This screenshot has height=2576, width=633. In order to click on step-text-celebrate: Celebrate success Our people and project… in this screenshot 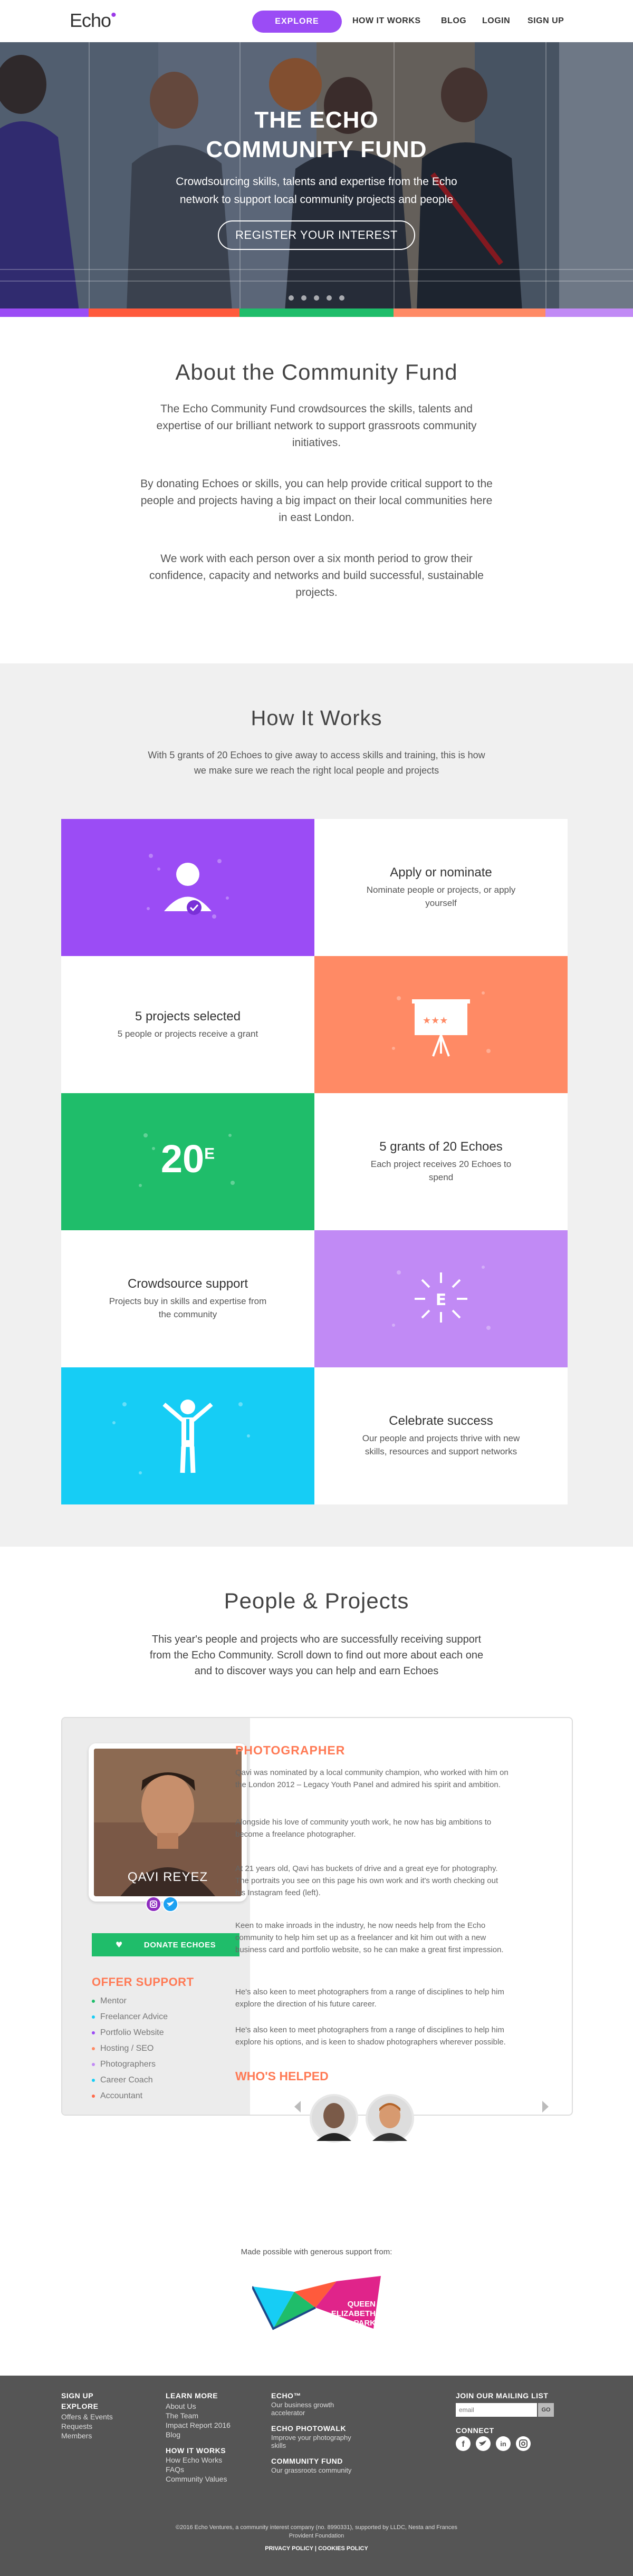, I will do `click(441, 1435)`.